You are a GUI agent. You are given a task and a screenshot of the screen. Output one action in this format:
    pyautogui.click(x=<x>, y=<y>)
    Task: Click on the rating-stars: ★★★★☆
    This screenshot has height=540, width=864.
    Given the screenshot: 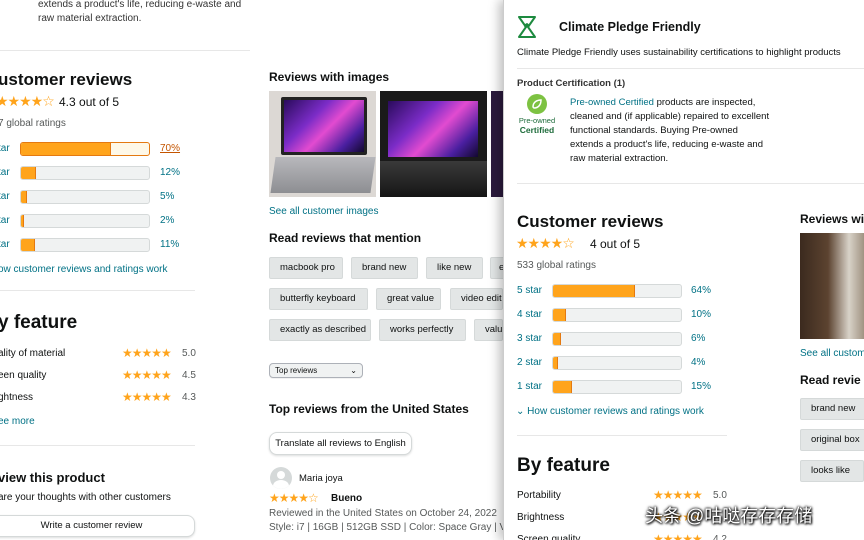 What is the action you would take?
    pyautogui.click(x=27, y=101)
    